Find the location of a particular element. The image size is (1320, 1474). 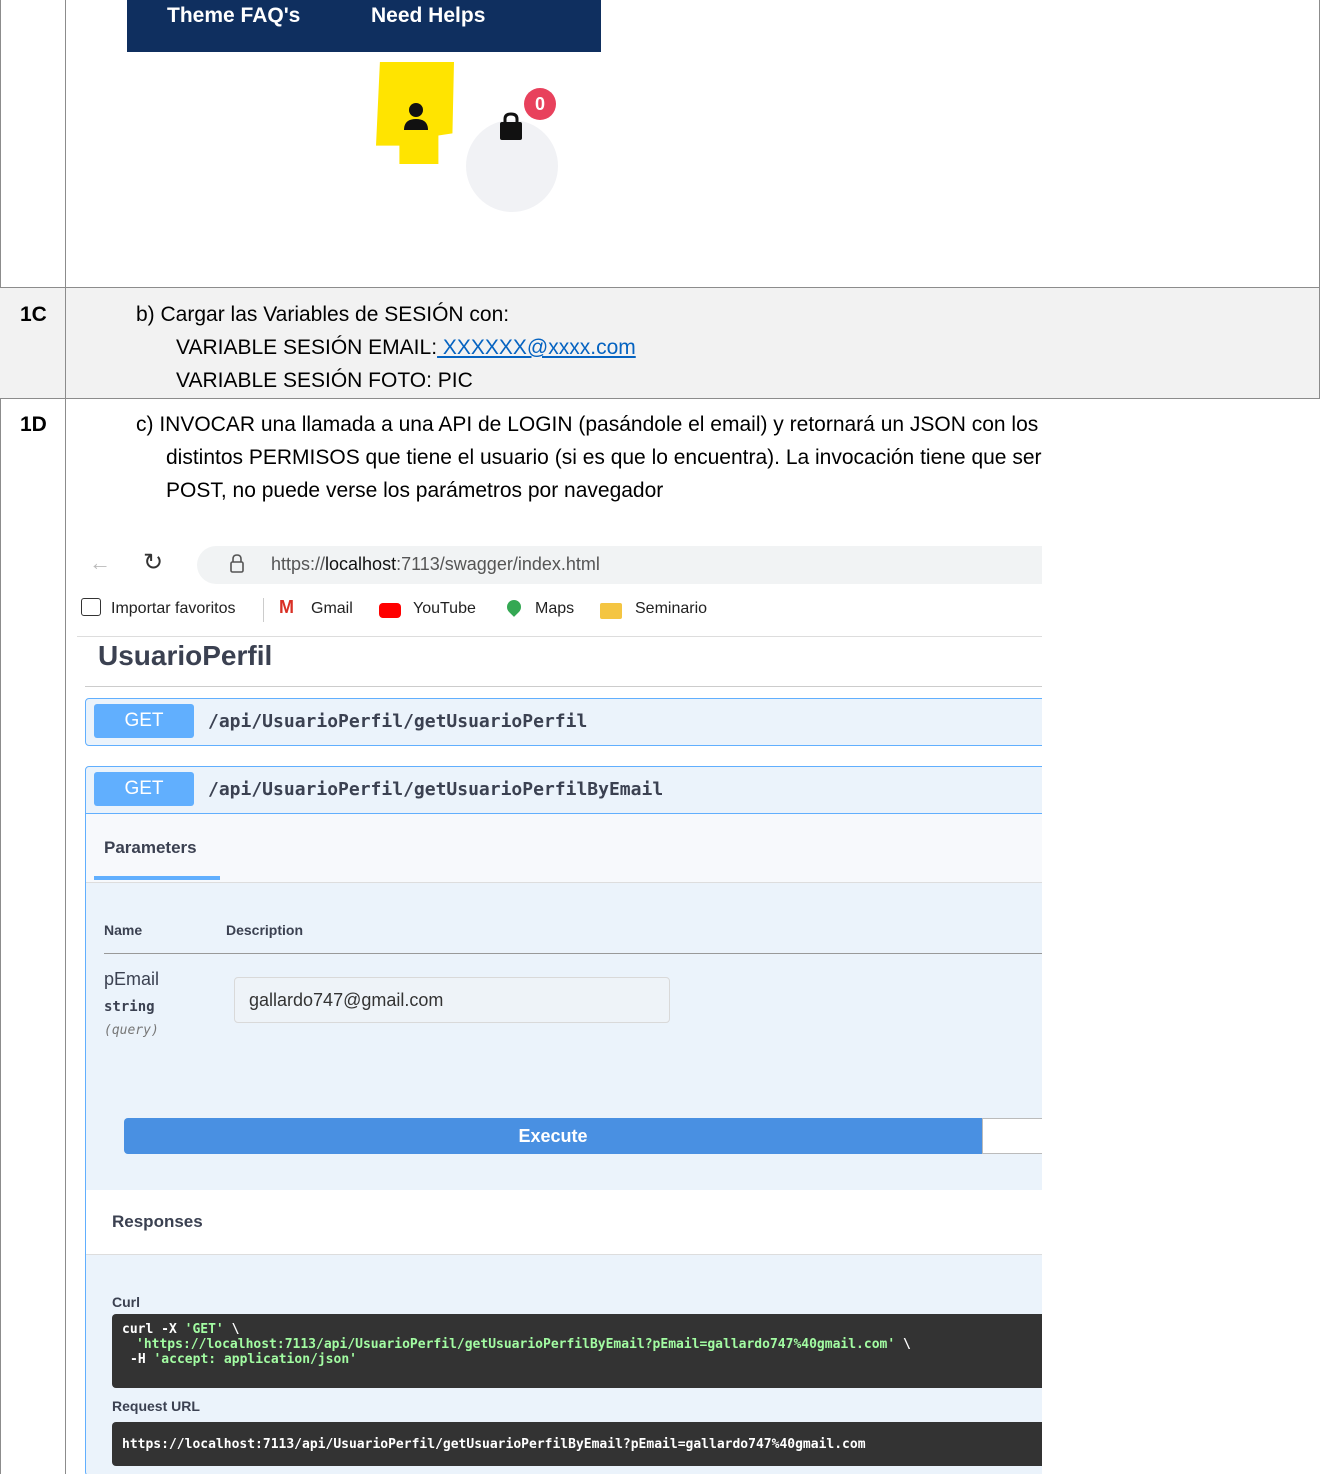

reload-icon: ↻ is located at coordinates (153, 562).